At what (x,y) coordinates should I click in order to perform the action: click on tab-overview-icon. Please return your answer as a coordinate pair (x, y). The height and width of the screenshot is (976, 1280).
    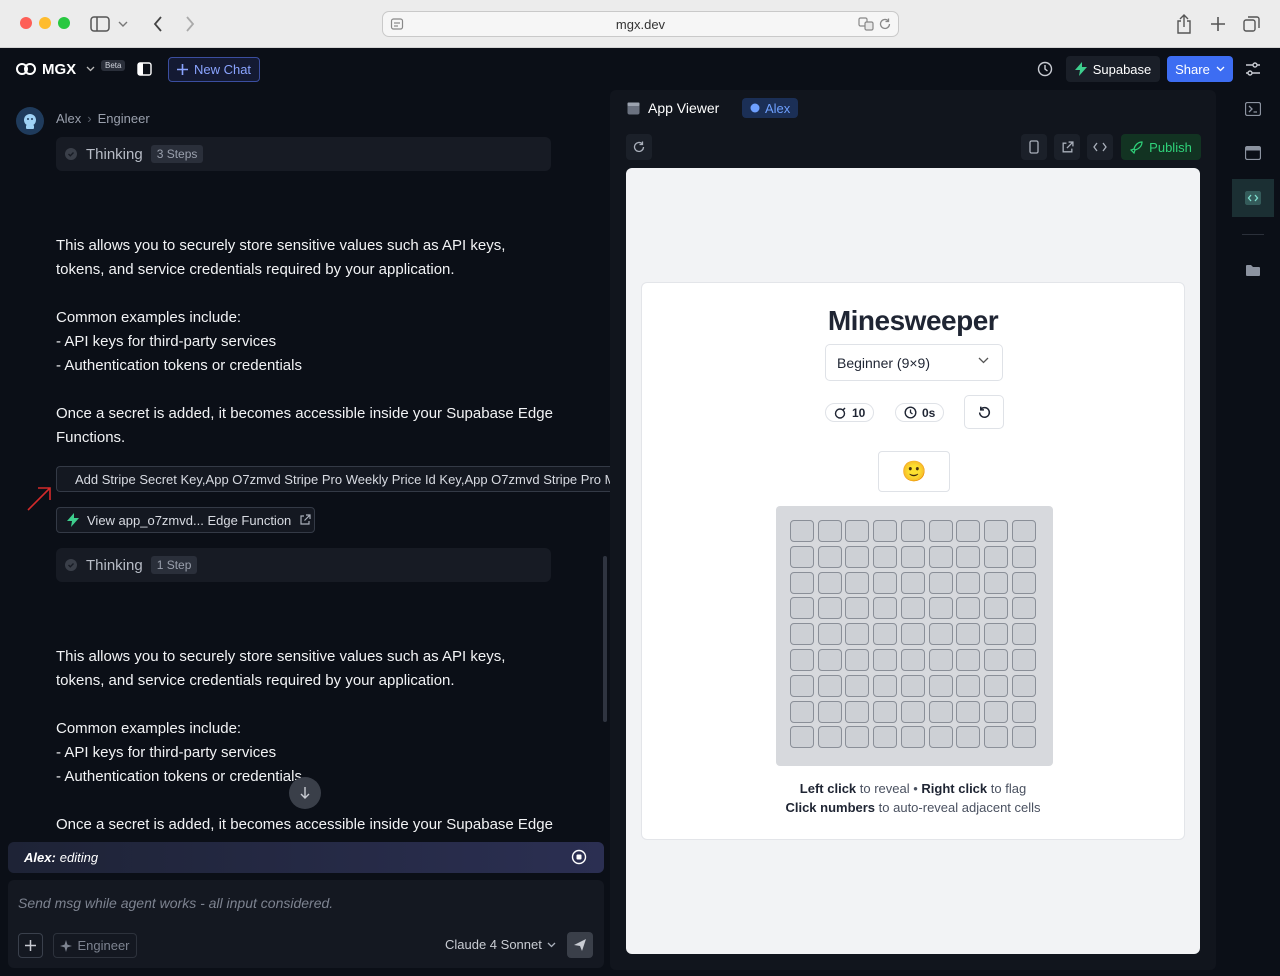
    Looking at the image, I should click on (1252, 24).